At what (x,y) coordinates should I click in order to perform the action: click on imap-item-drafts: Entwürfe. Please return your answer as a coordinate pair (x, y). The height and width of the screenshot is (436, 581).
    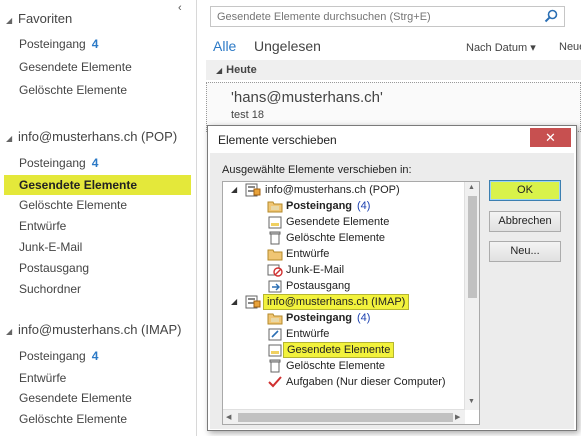
    Looking at the image, I should click on (97, 378).